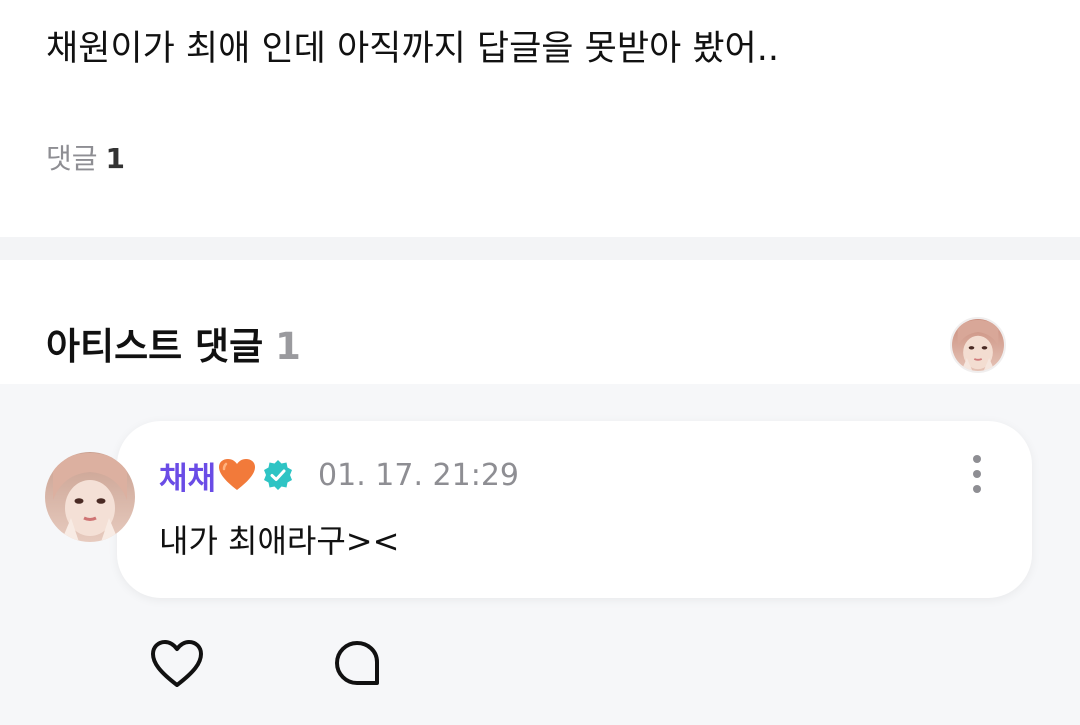 The image size is (1080, 725). Describe the element at coordinates (357, 663) in the screenshot. I see `speech-bubble-icon` at that location.